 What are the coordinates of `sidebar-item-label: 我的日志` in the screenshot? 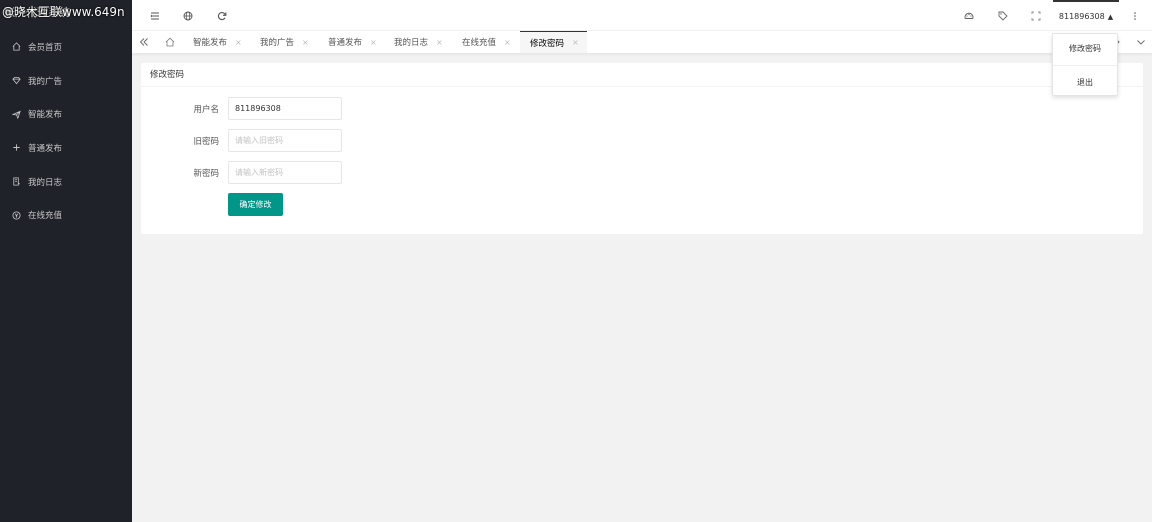 It's located at (45, 182).